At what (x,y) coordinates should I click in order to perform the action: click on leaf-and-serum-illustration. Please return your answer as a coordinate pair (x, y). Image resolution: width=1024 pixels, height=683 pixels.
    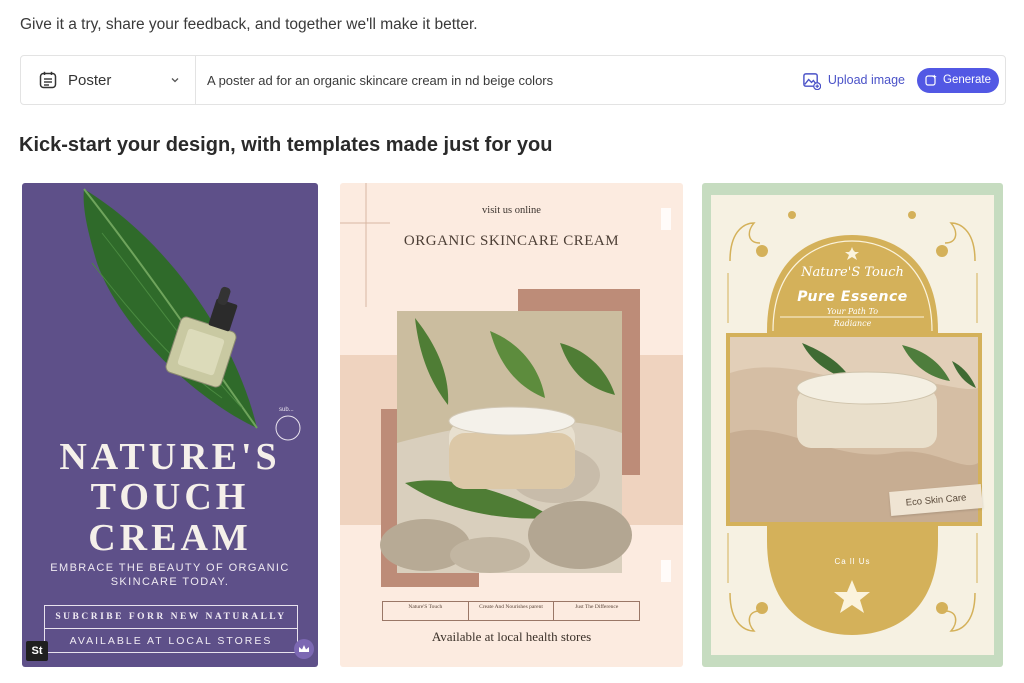
    Looking at the image, I should click on (192, 314).